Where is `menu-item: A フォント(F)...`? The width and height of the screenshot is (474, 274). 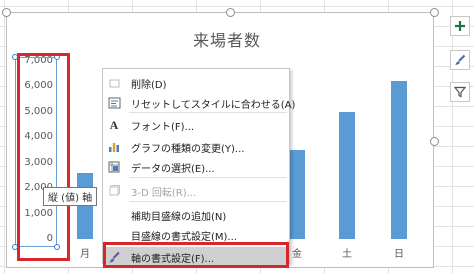
menu-item: A フォント(F)... is located at coordinates (196, 125).